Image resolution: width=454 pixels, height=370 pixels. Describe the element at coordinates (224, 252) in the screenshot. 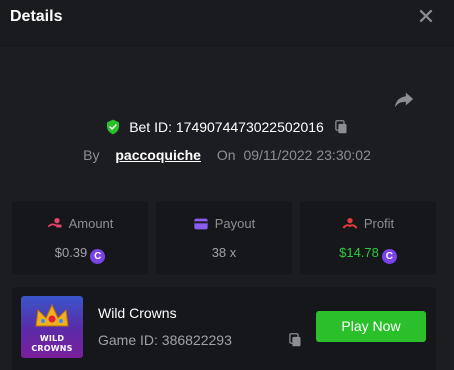

I see `payout-value: 38 x` at that location.